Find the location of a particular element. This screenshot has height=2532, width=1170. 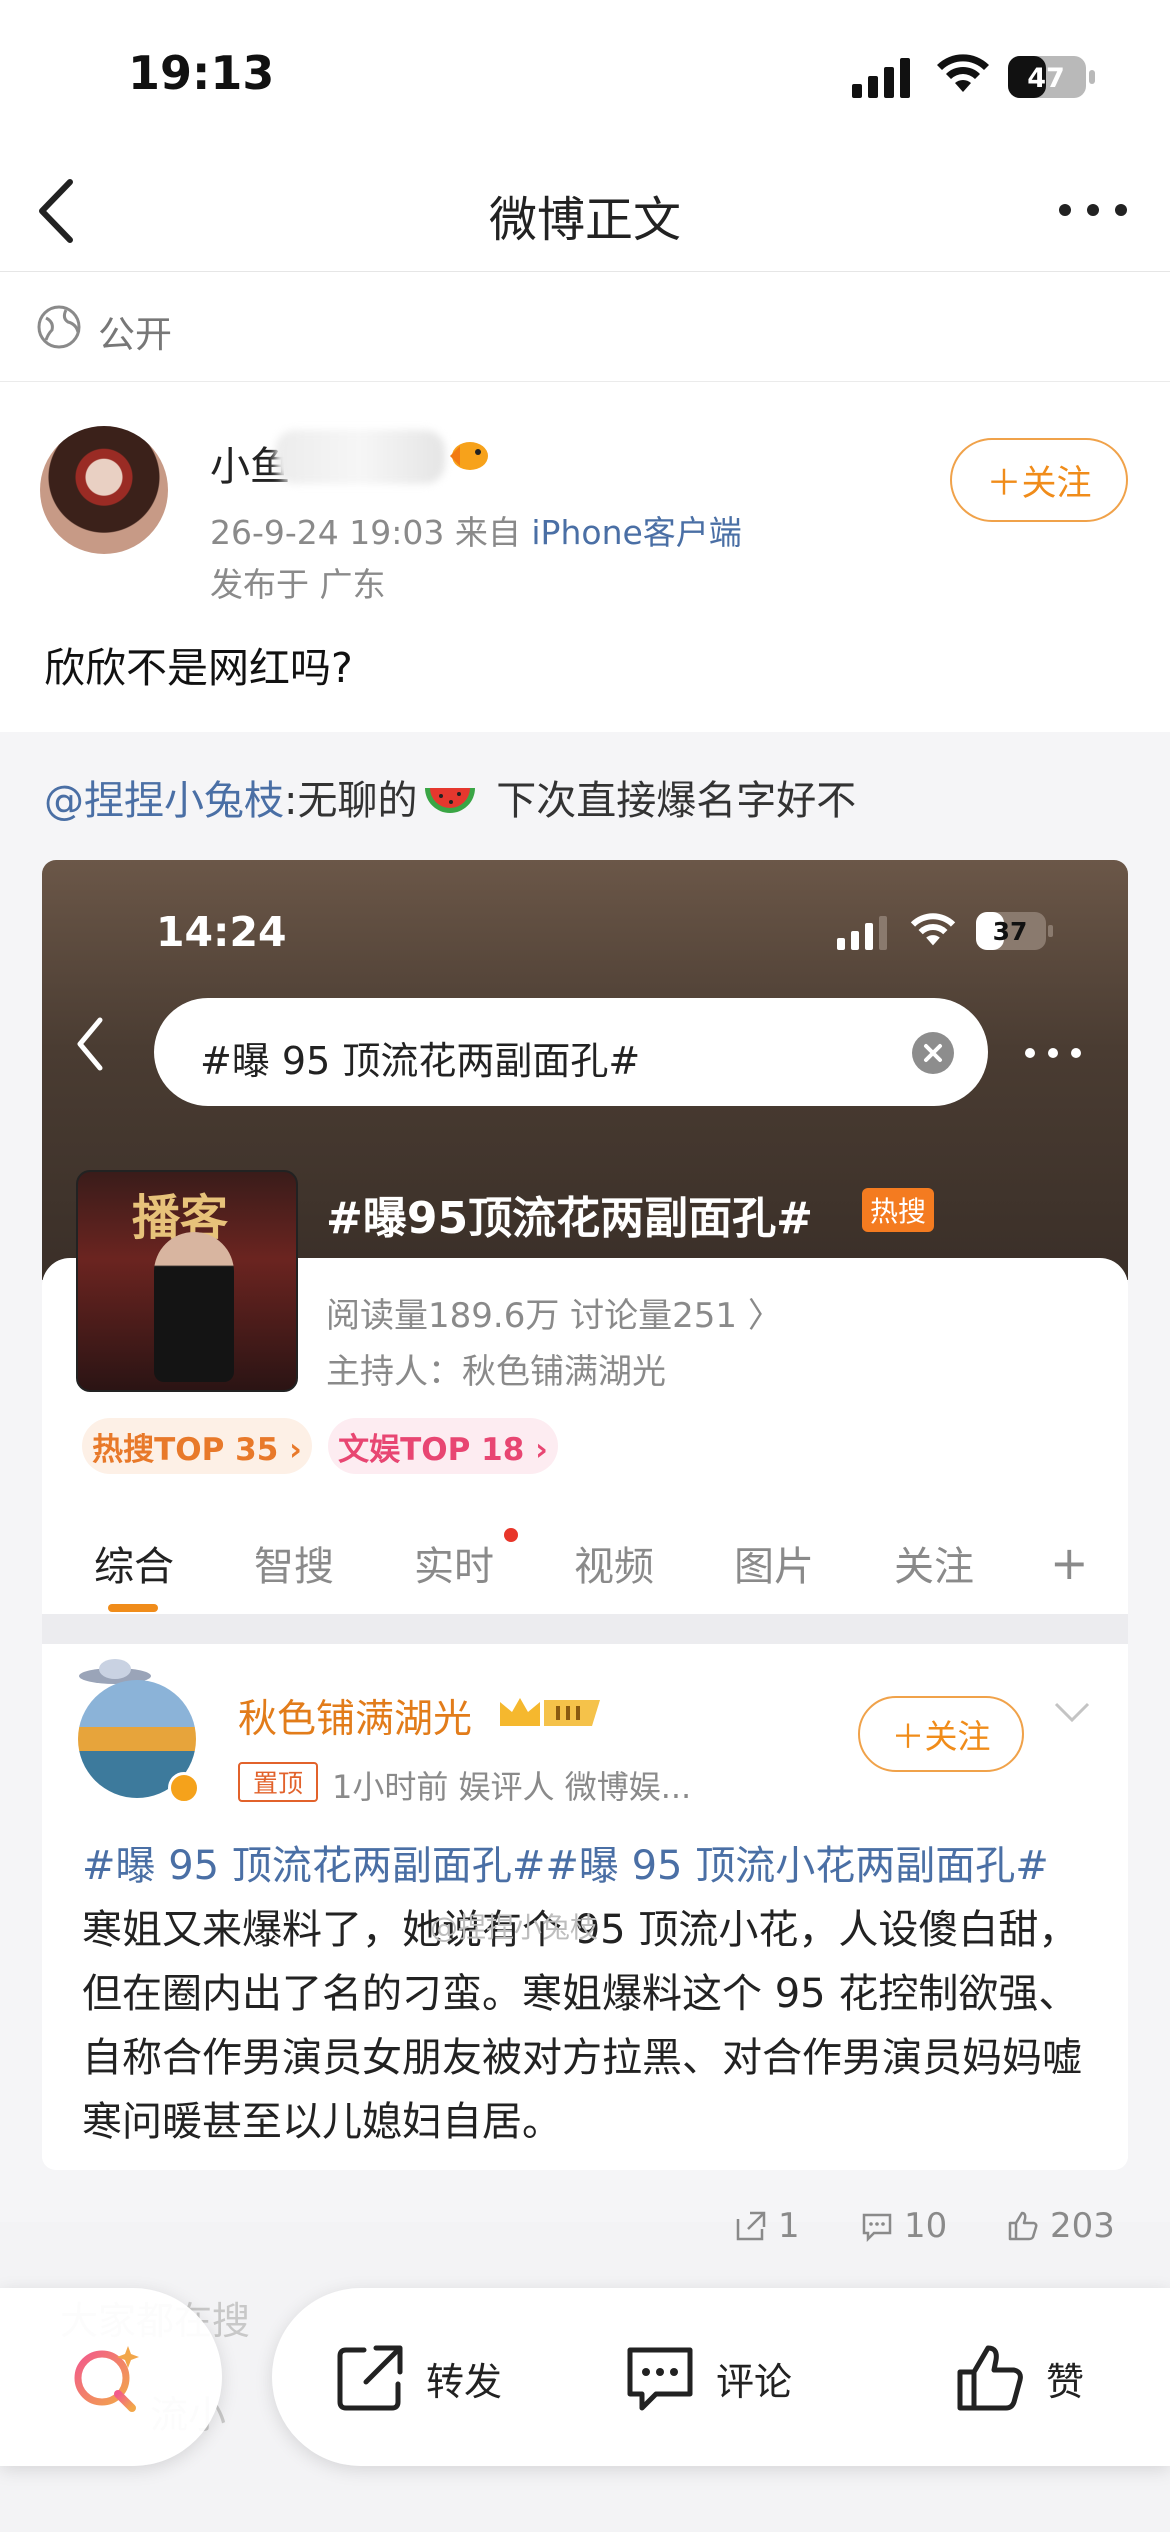

status-bar: 19:13 47 is located at coordinates (585, 75).